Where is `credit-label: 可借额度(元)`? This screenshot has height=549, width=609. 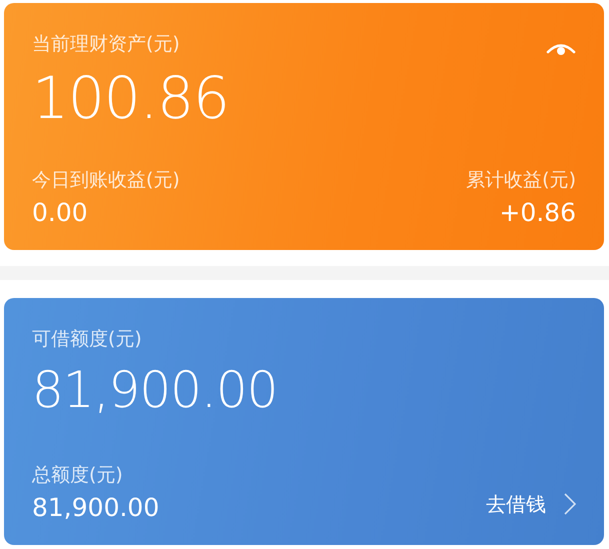 credit-label: 可借额度(元) is located at coordinates (87, 339).